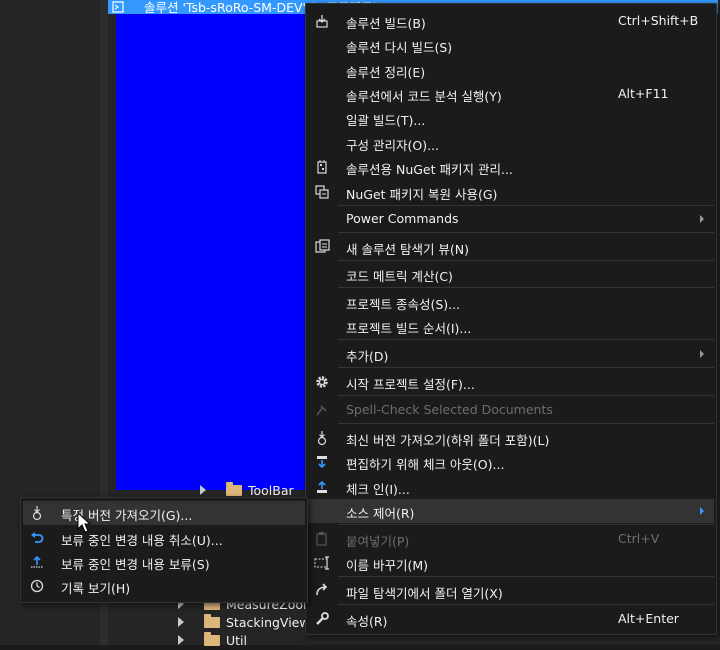 This screenshot has height=650, width=720. I want to click on menu-item-shortcut: Alt+Enter, so click(648, 618).